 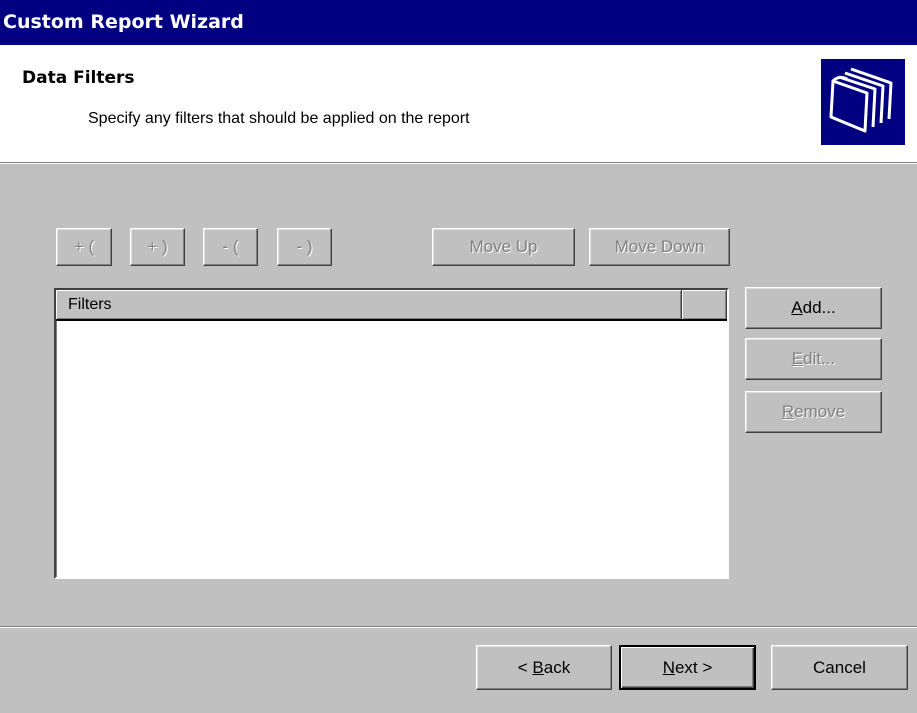 I want to click on next-button-rest: ext >, so click(x=693, y=667).